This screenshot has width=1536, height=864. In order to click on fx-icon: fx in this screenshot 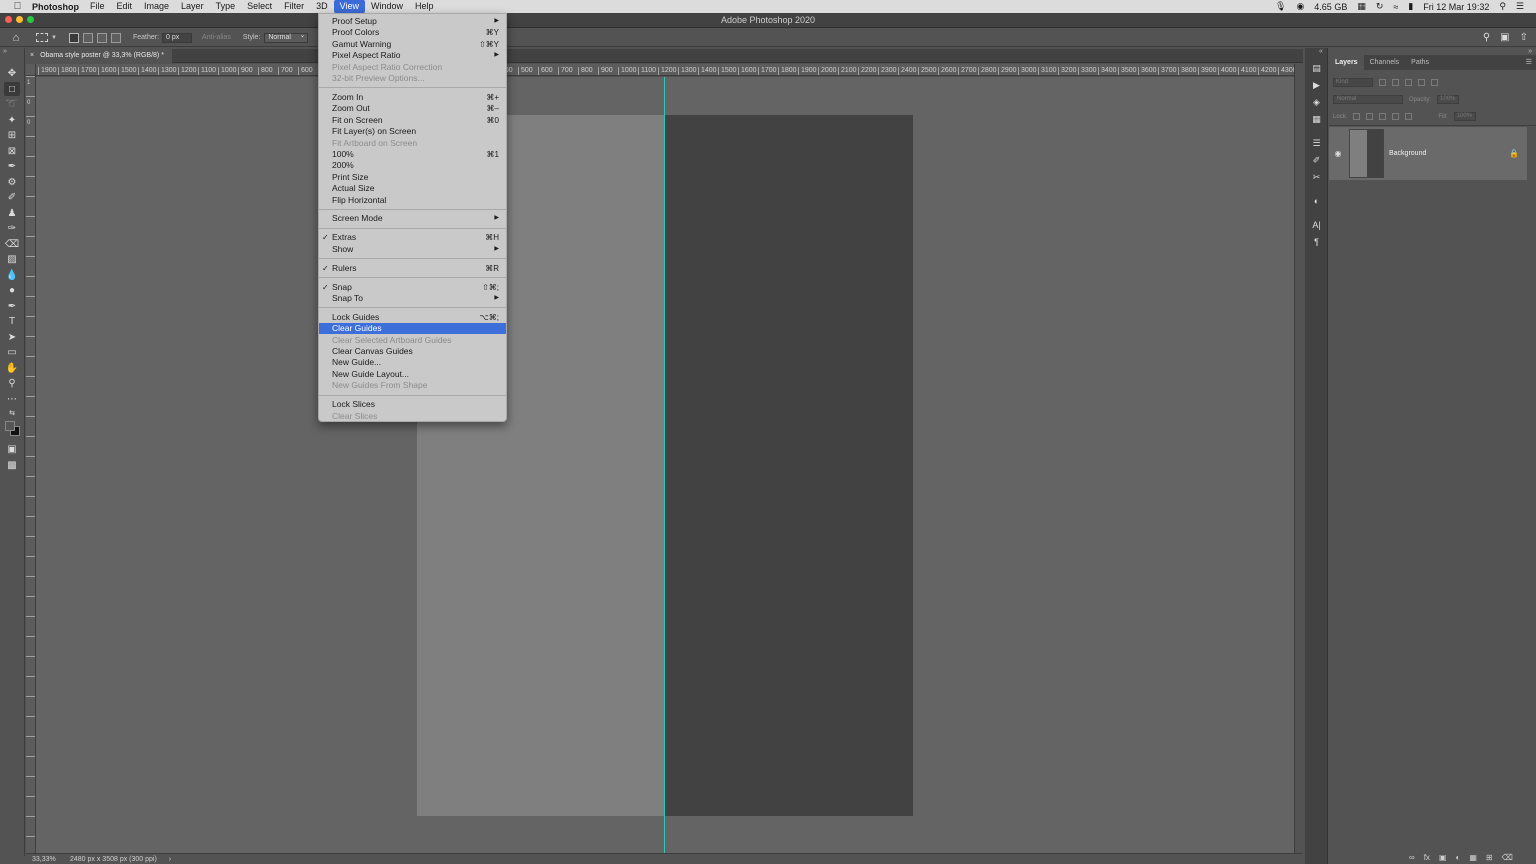, I will do `click(1427, 857)`.